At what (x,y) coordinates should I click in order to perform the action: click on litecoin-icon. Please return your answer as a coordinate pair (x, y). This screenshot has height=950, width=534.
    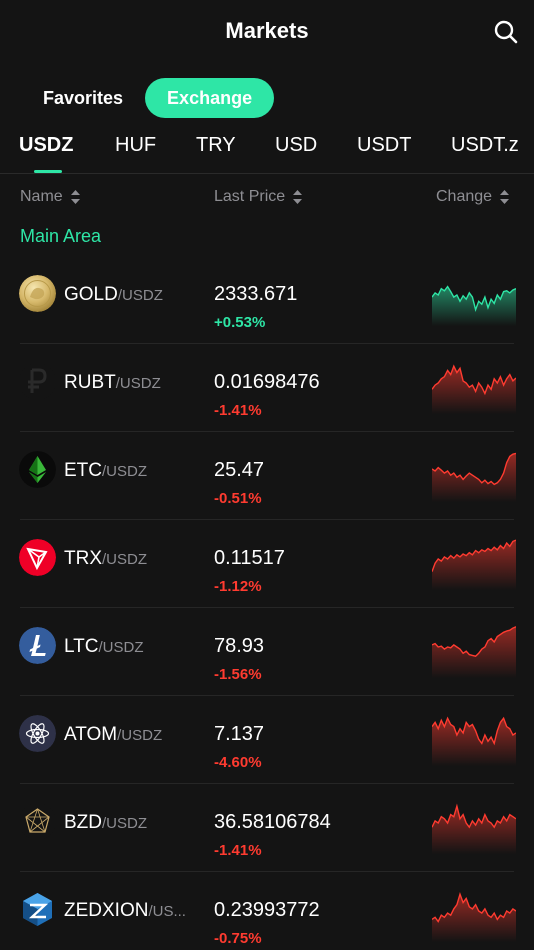
    Looking at the image, I should click on (37, 645).